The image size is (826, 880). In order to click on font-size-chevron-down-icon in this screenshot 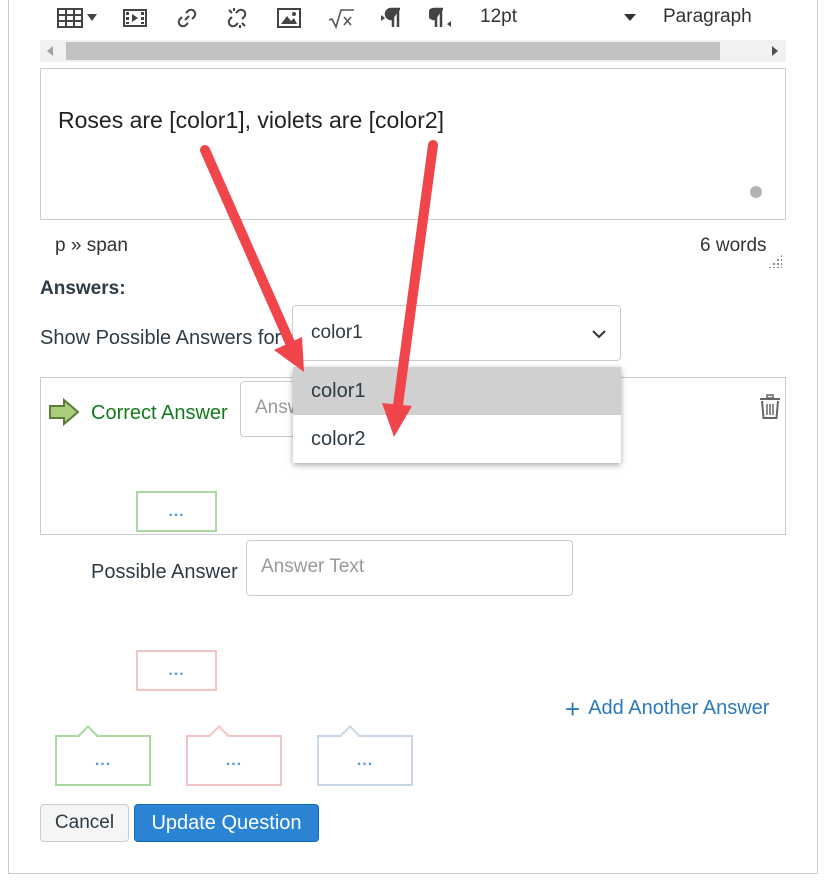, I will do `click(630, 17)`.